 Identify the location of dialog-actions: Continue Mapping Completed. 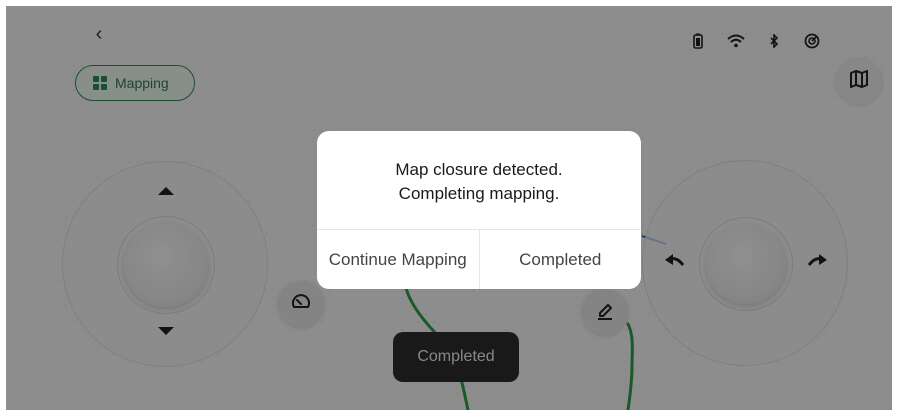
(479, 259).